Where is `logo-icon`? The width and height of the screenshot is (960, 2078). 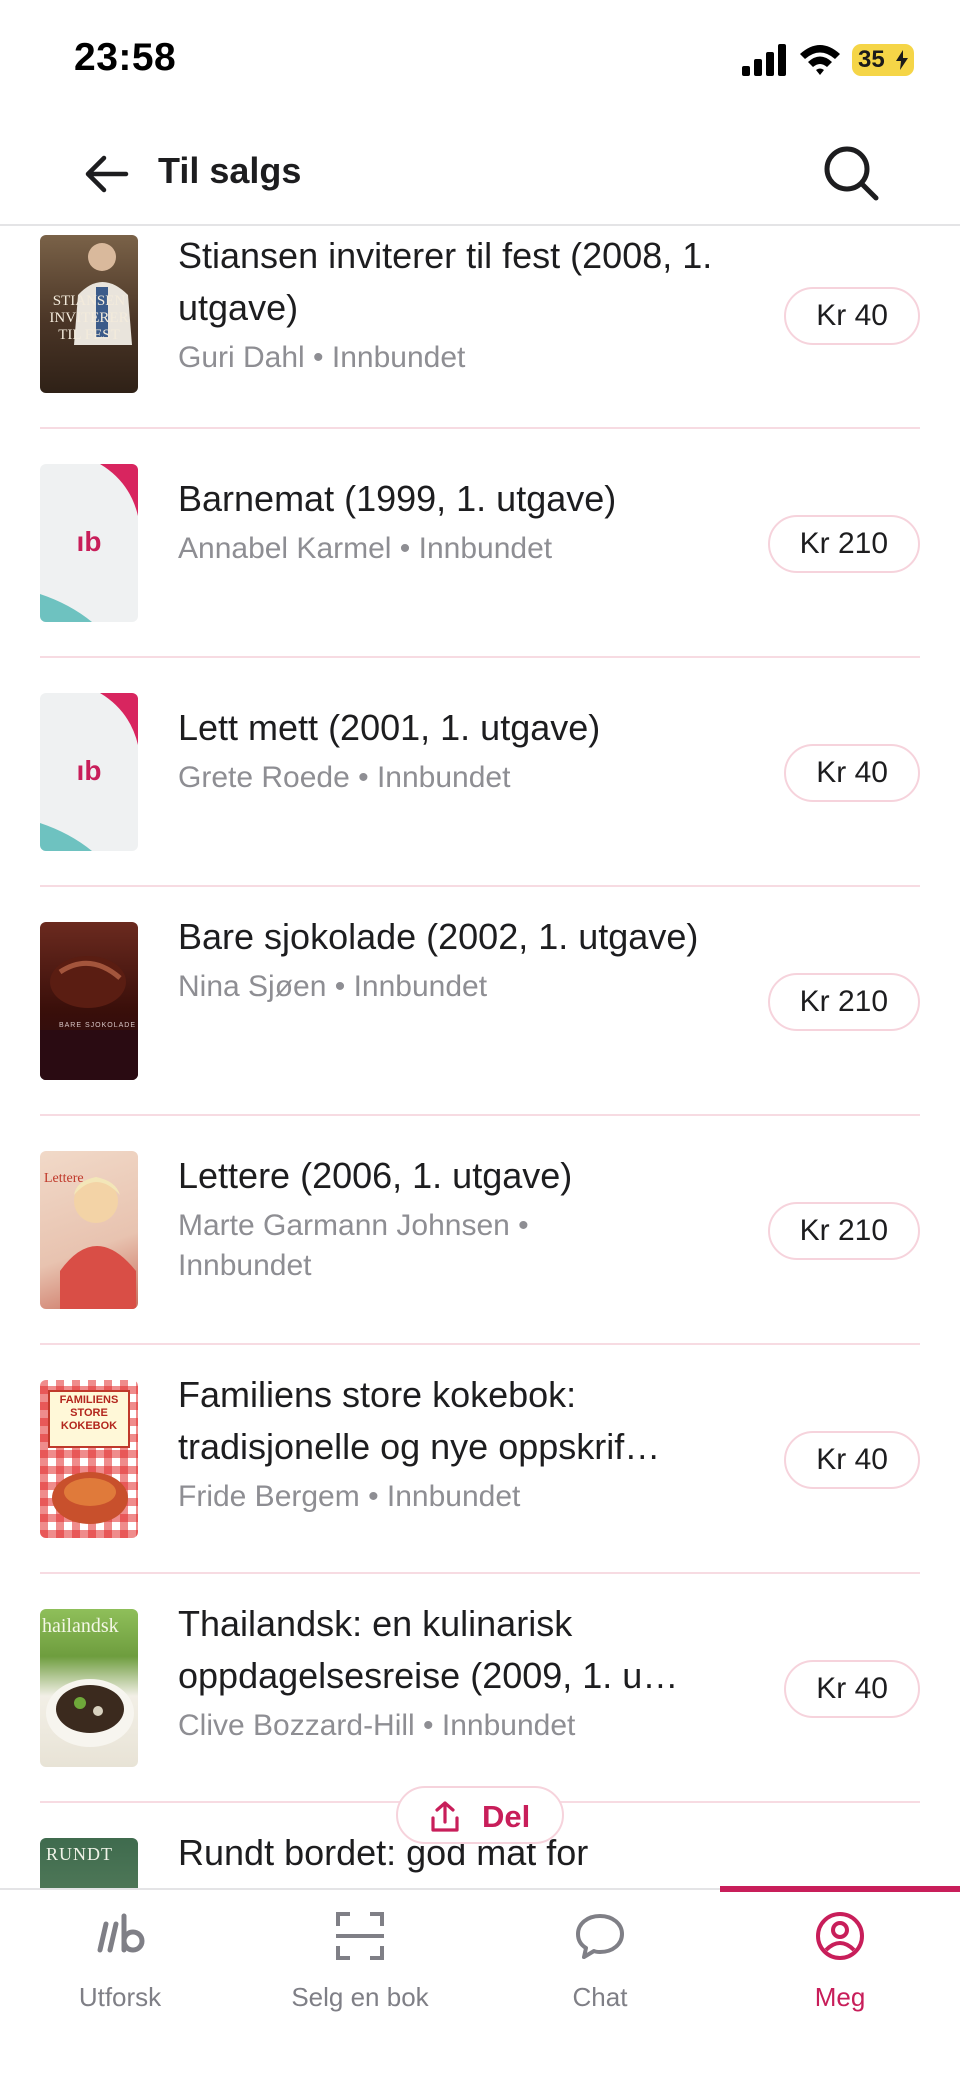
logo-icon is located at coordinates (121, 1933).